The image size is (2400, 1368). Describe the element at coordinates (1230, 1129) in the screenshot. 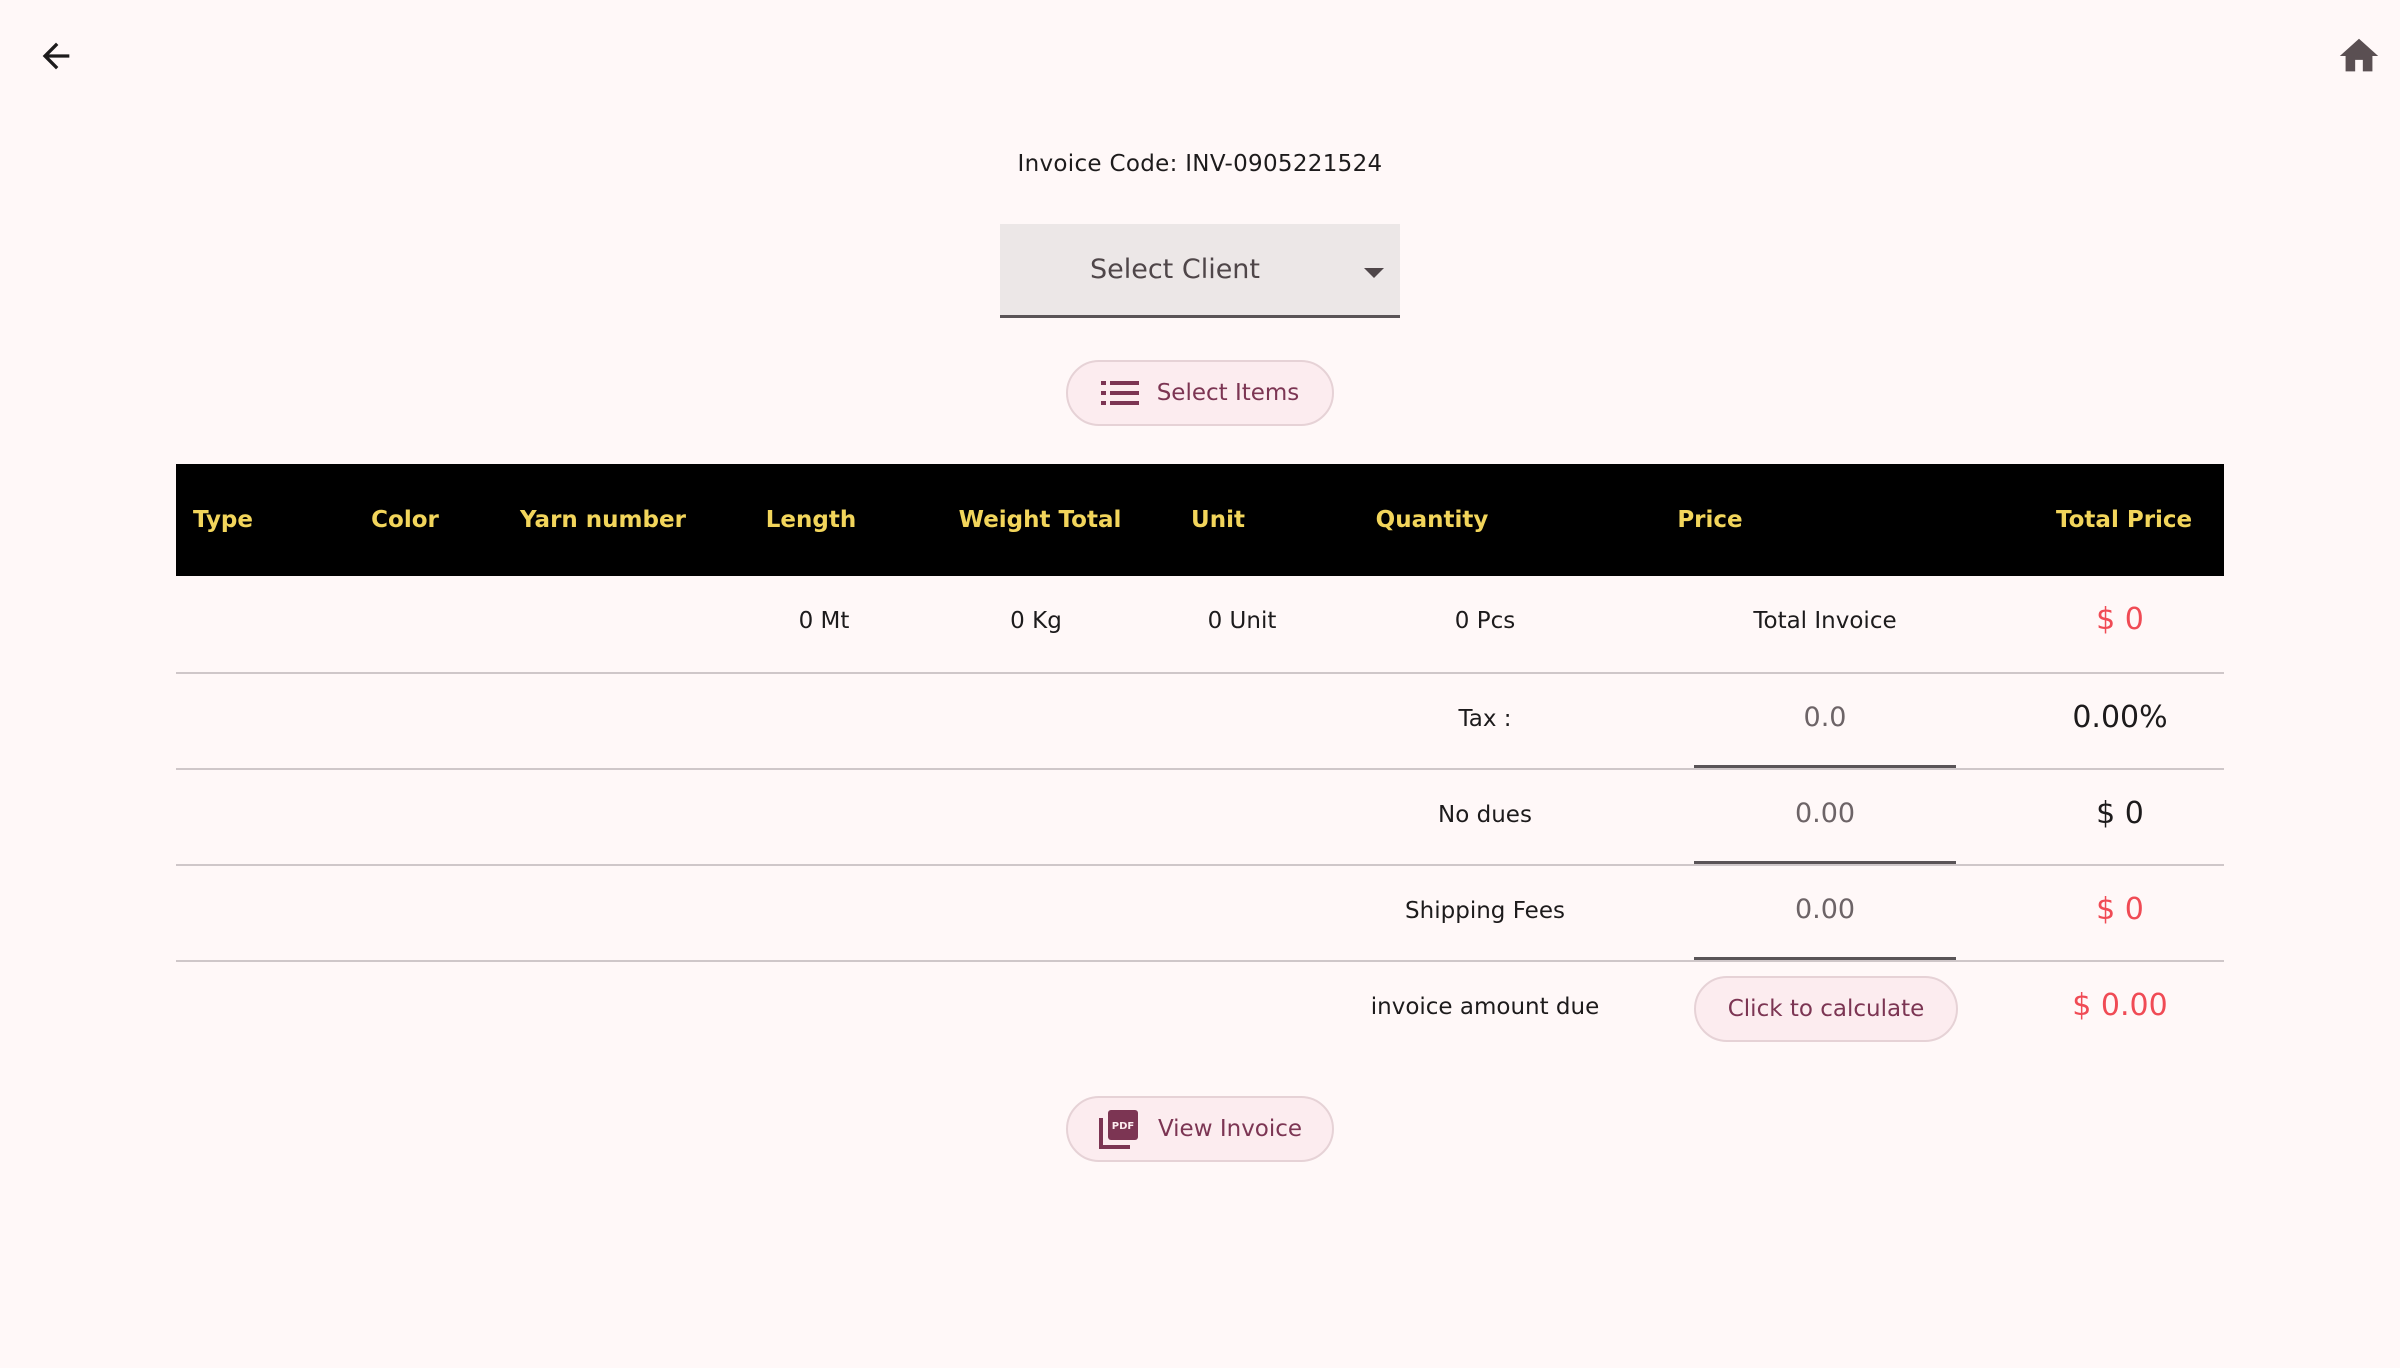

I see `view-invoice-label: View Invoice` at that location.